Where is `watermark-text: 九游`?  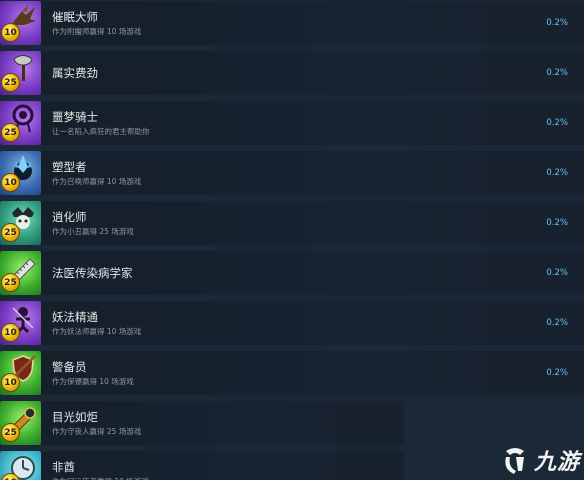
watermark-text: 九游 is located at coordinates (556, 462).